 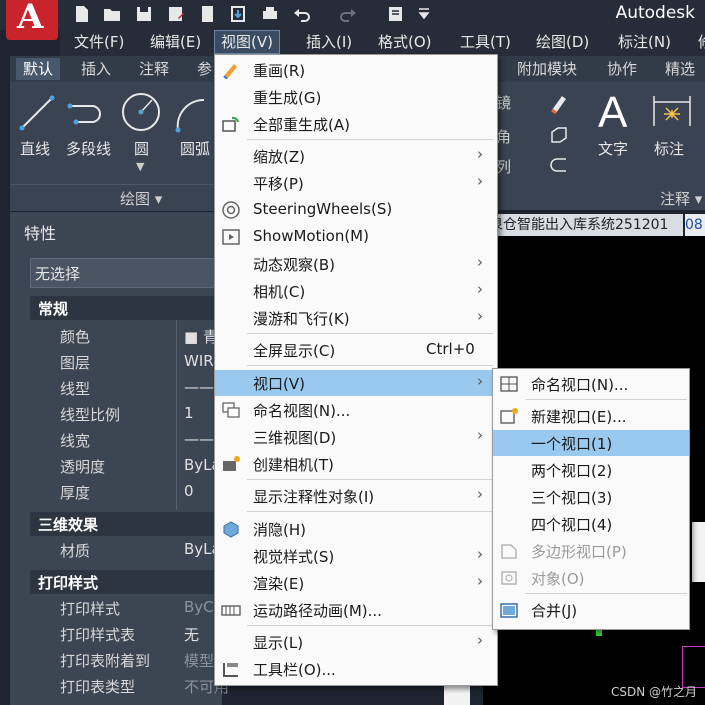 What do you see at coordinates (509, 384) in the screenshot?
I see `named-viewport-icon` at bounding box center [509, 384].